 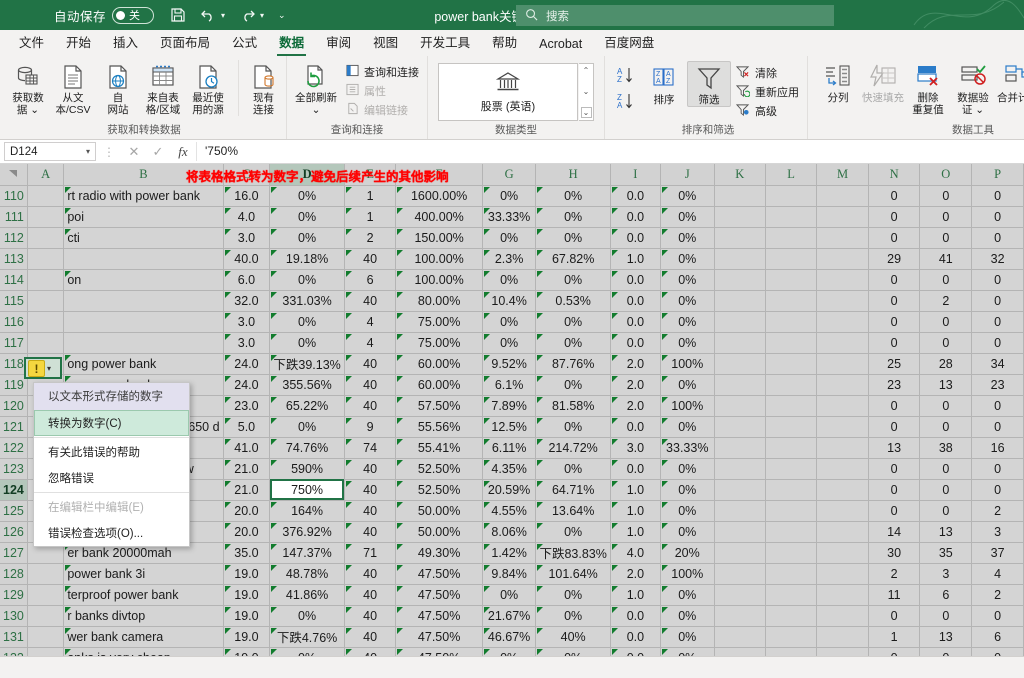 What do you see at coordinates (370, 427) in the screenshot?
I see `cell-E121: 9` at bounding box center [370, 427].